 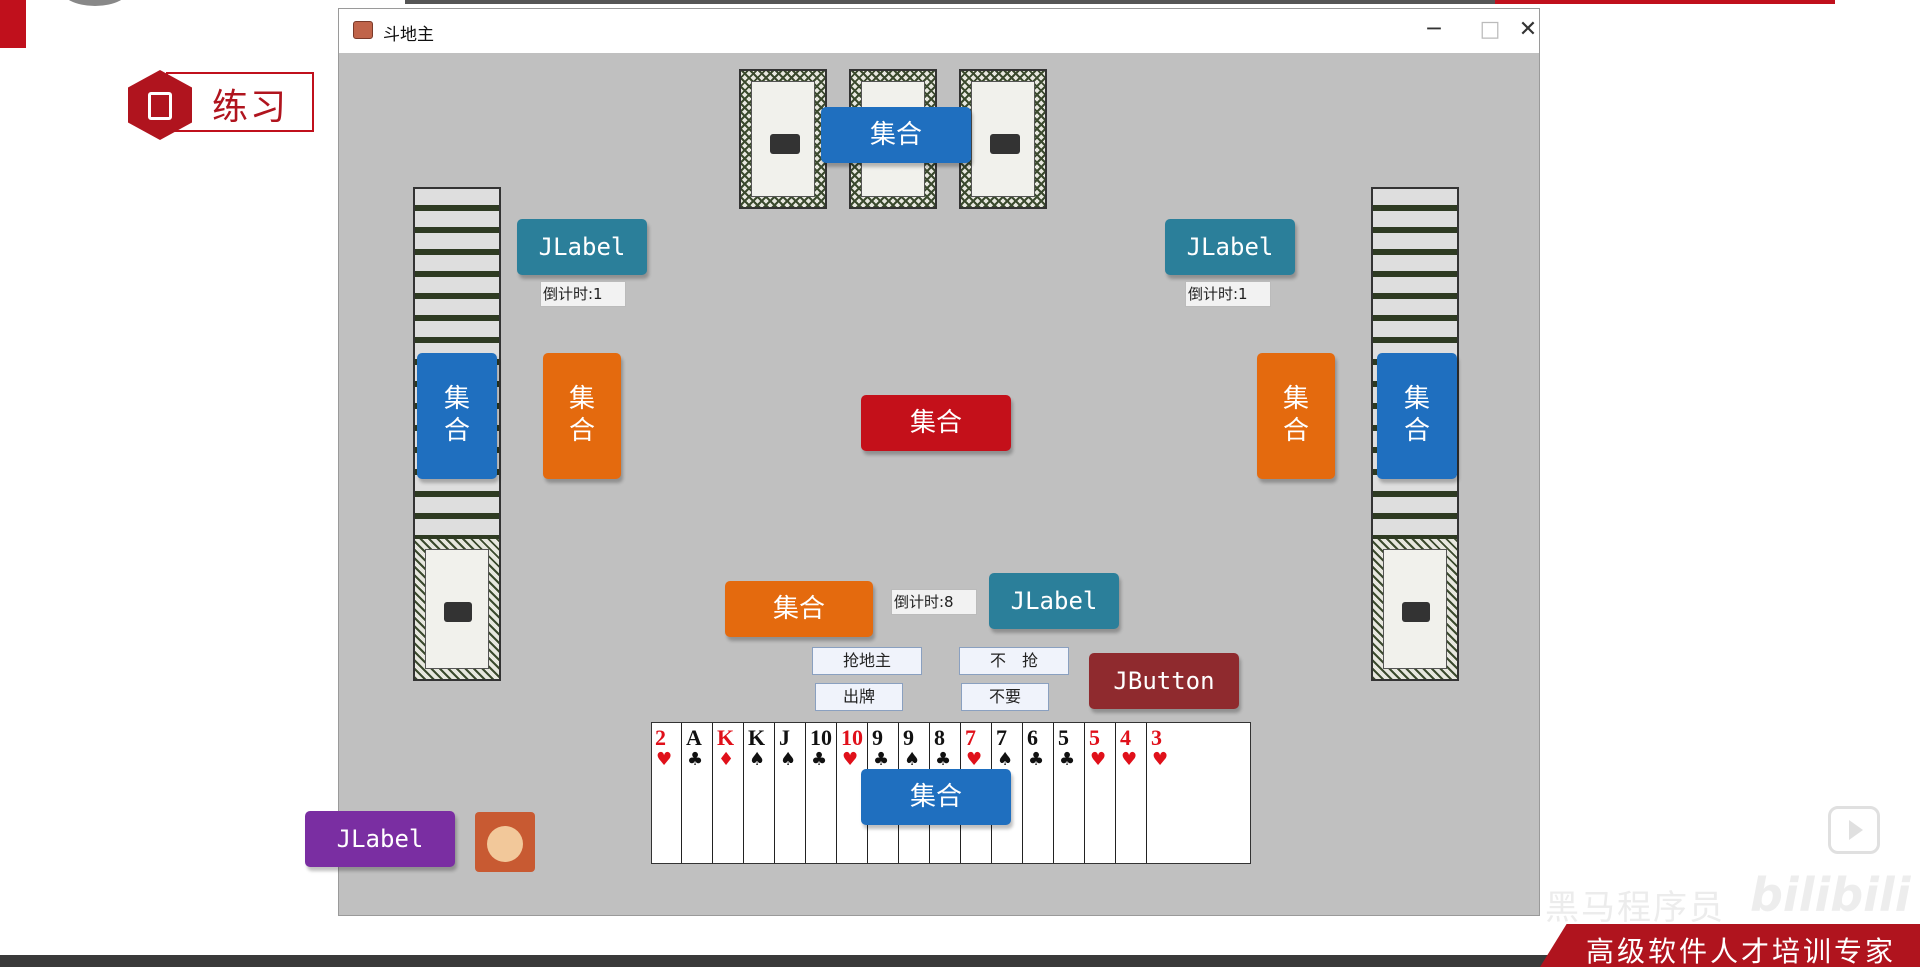 What do you see at coordinates (791, 793) in the screenshot?
I see `hand-card: J ♠` at bounding box center [791, 793].